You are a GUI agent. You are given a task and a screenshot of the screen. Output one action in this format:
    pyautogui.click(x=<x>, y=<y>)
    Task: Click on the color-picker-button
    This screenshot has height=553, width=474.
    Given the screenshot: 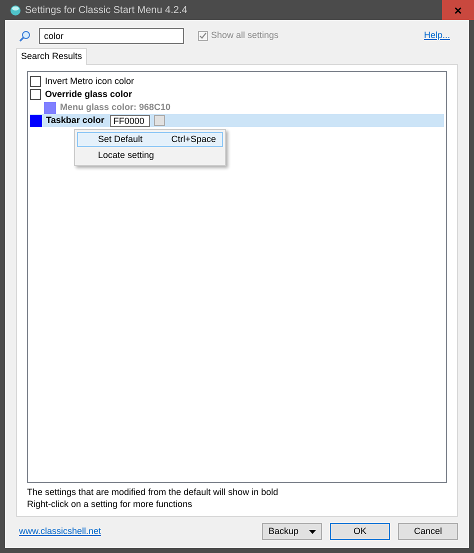 What is the action you would take?
    pyautogui.click(x=160, y=120)
    